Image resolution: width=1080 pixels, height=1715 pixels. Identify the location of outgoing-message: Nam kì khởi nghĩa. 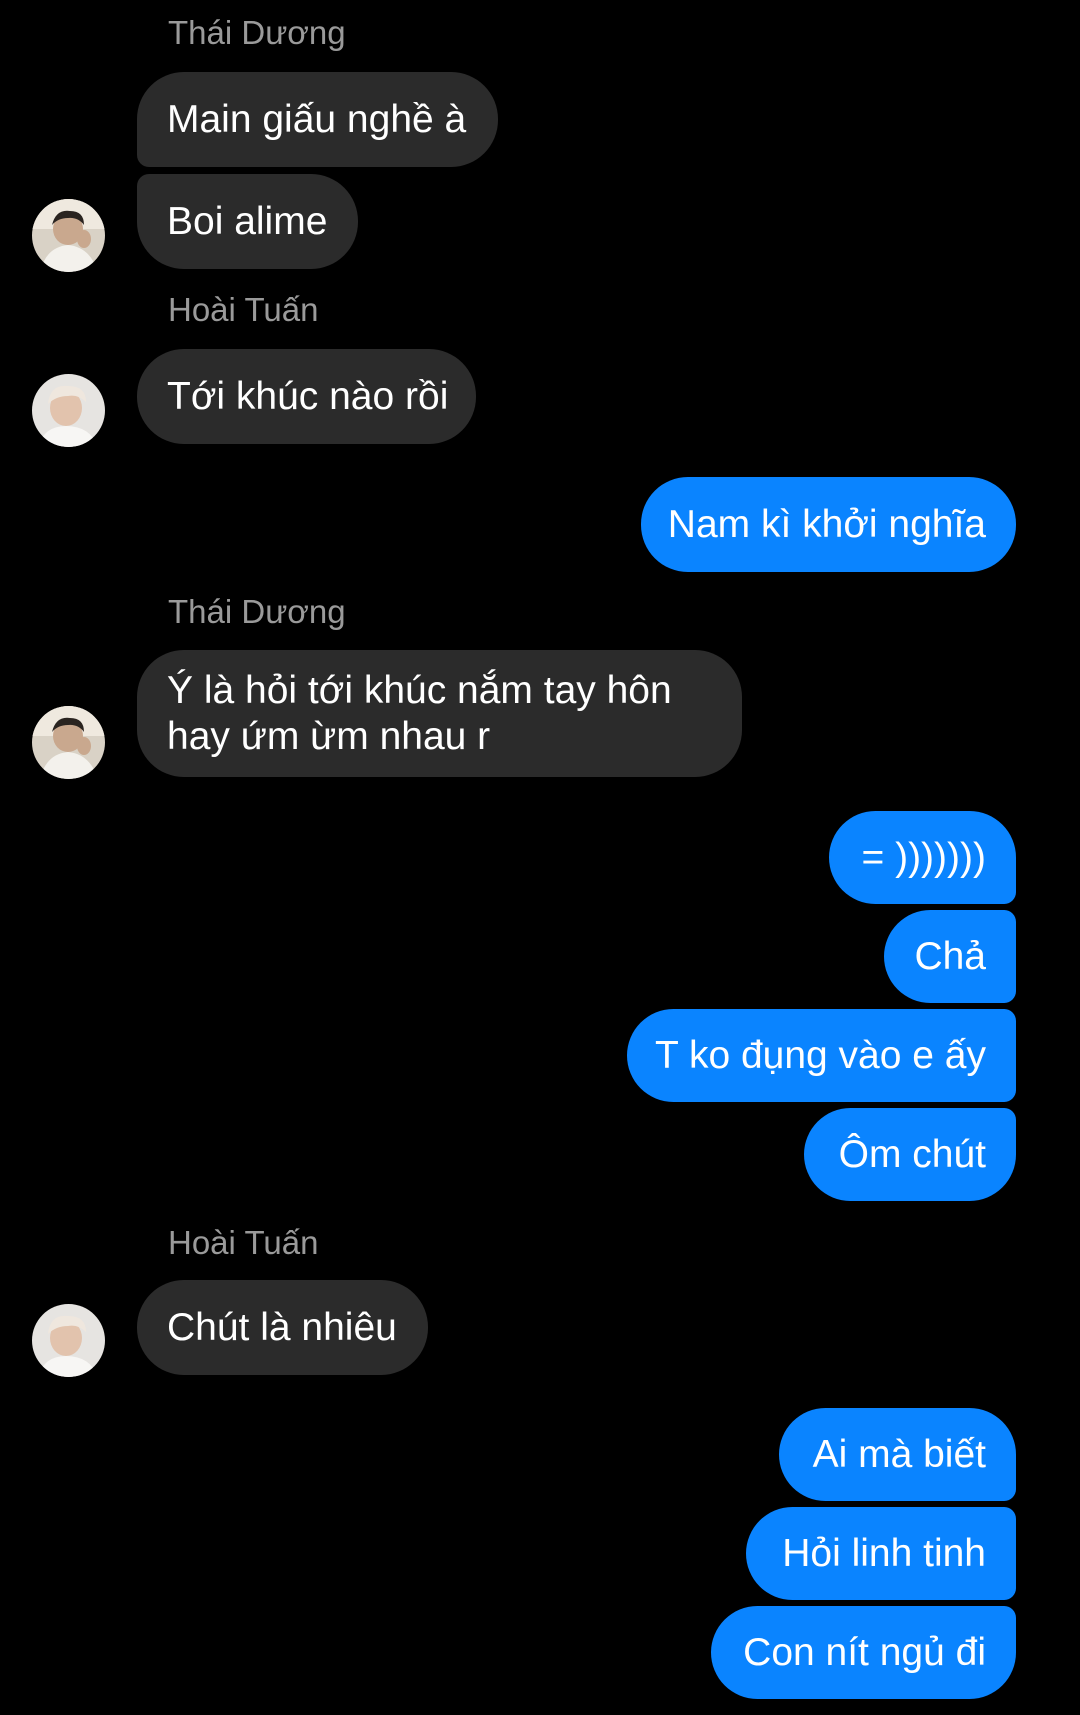
(828, 524).